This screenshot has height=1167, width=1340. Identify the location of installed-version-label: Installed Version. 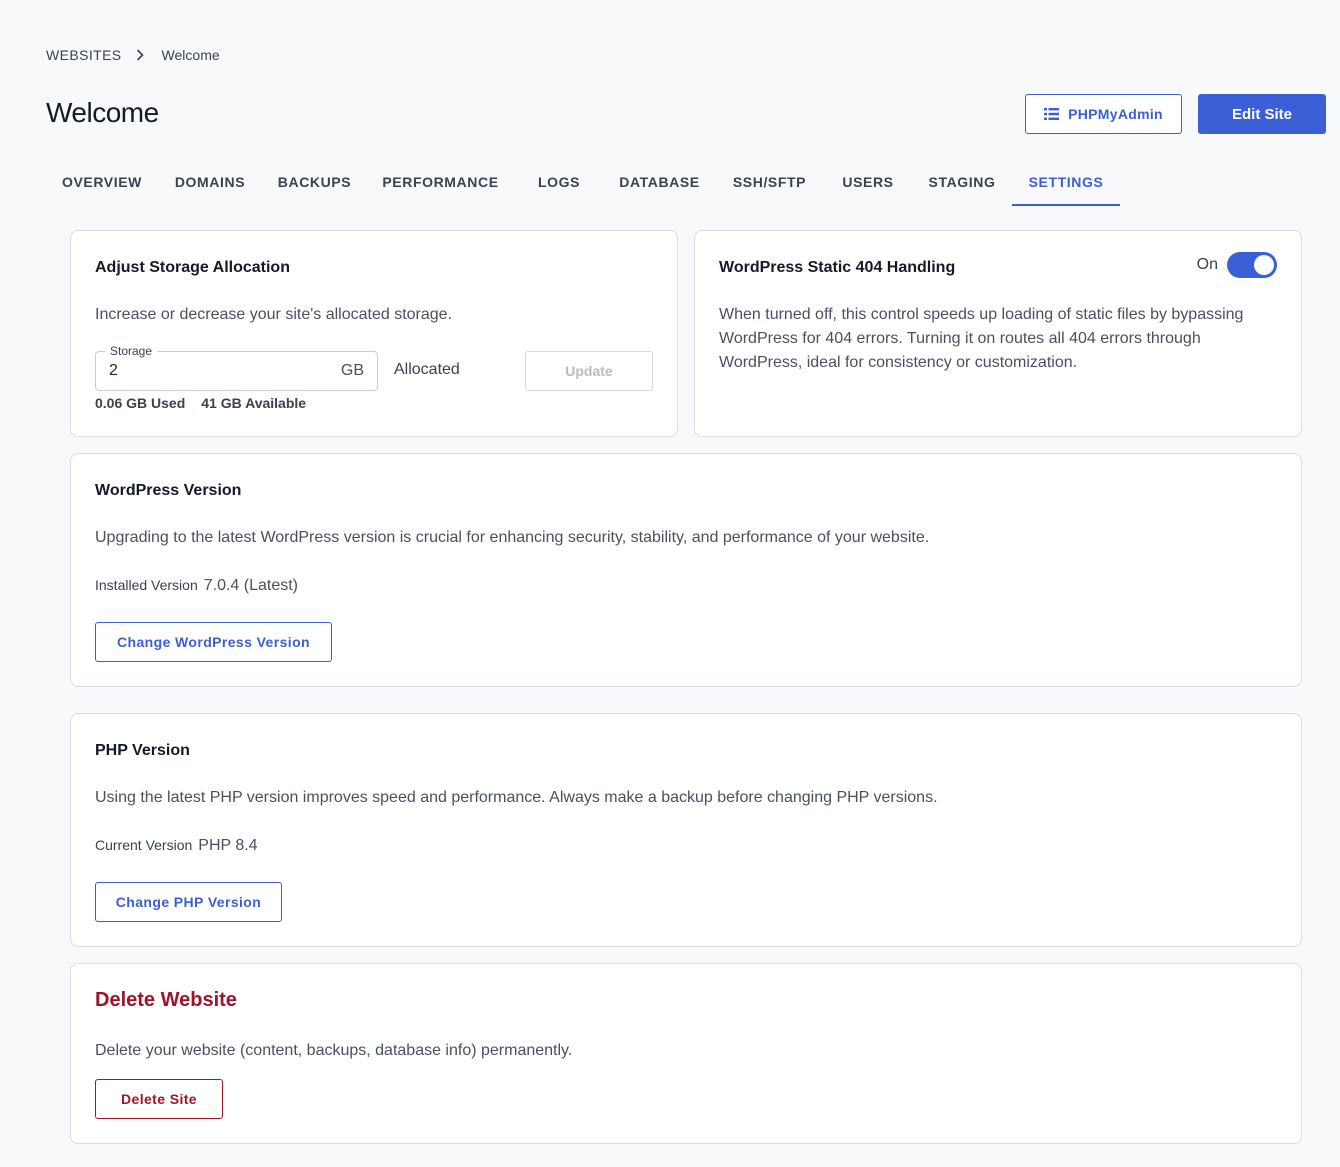
(146, 585).